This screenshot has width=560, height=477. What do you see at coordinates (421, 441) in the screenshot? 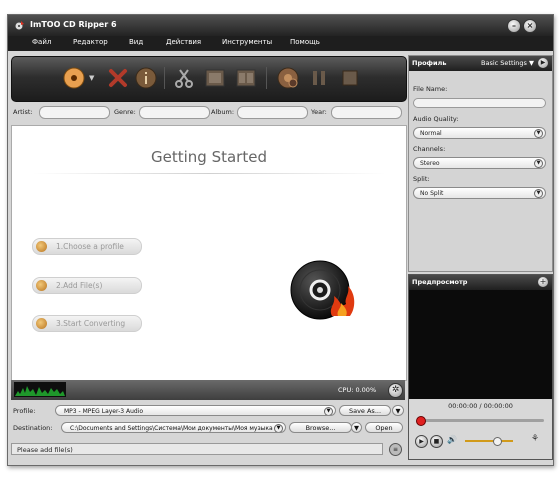
I see `play-button: ▶` at bounding box center [421, 441].